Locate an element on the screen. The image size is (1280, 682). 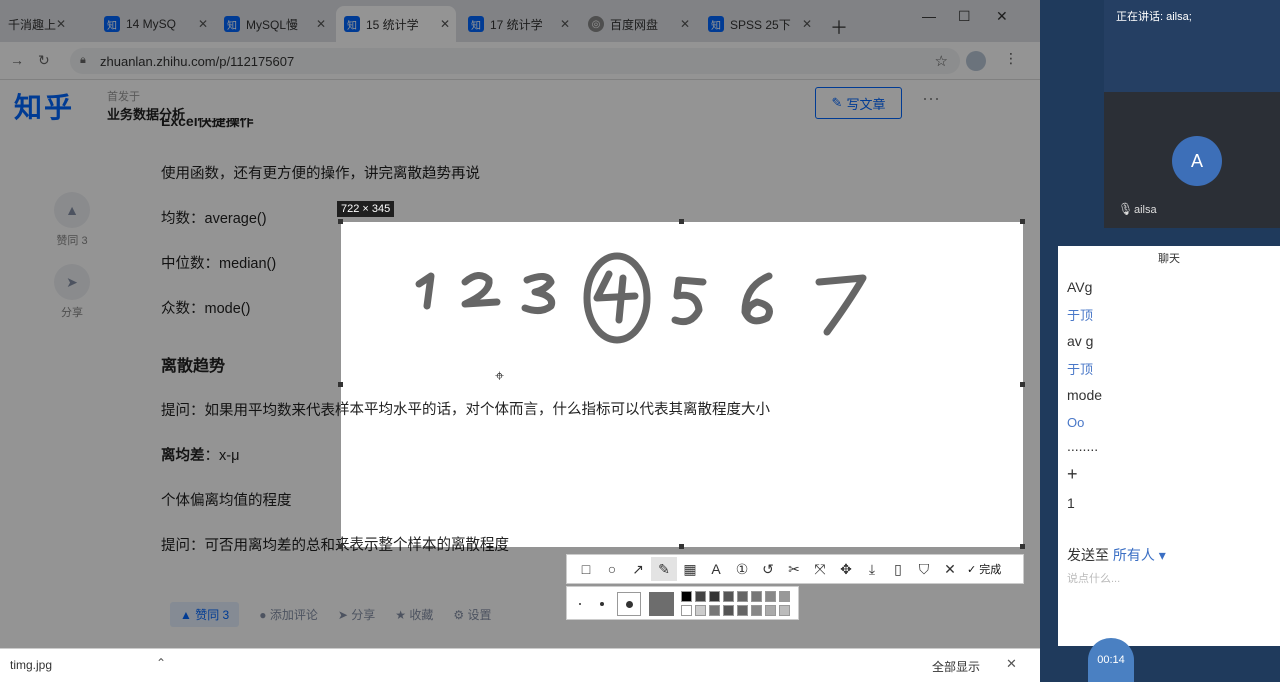
chat-message: + is located at coordinates (1072, 474).